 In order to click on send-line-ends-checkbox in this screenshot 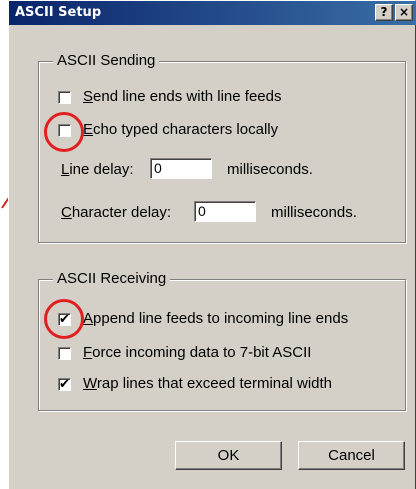, I will do `click(64, 97)`.